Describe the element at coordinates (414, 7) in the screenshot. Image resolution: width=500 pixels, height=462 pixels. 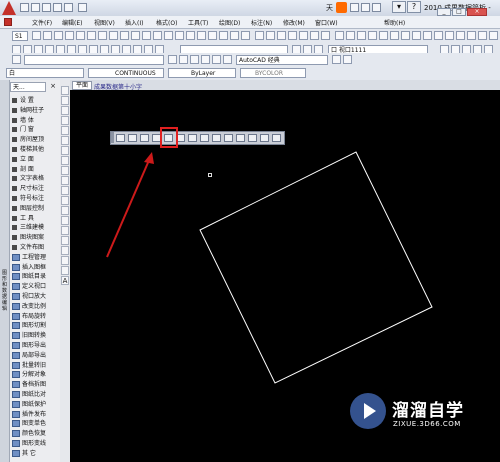
I see `help-icon: ?` at that location.